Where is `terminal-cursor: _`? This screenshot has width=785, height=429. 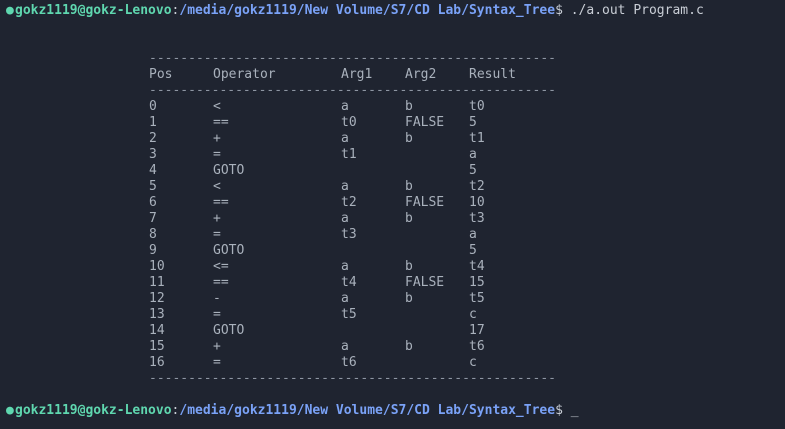
terminal-cursor: _ is located at coordinates (571, 410).